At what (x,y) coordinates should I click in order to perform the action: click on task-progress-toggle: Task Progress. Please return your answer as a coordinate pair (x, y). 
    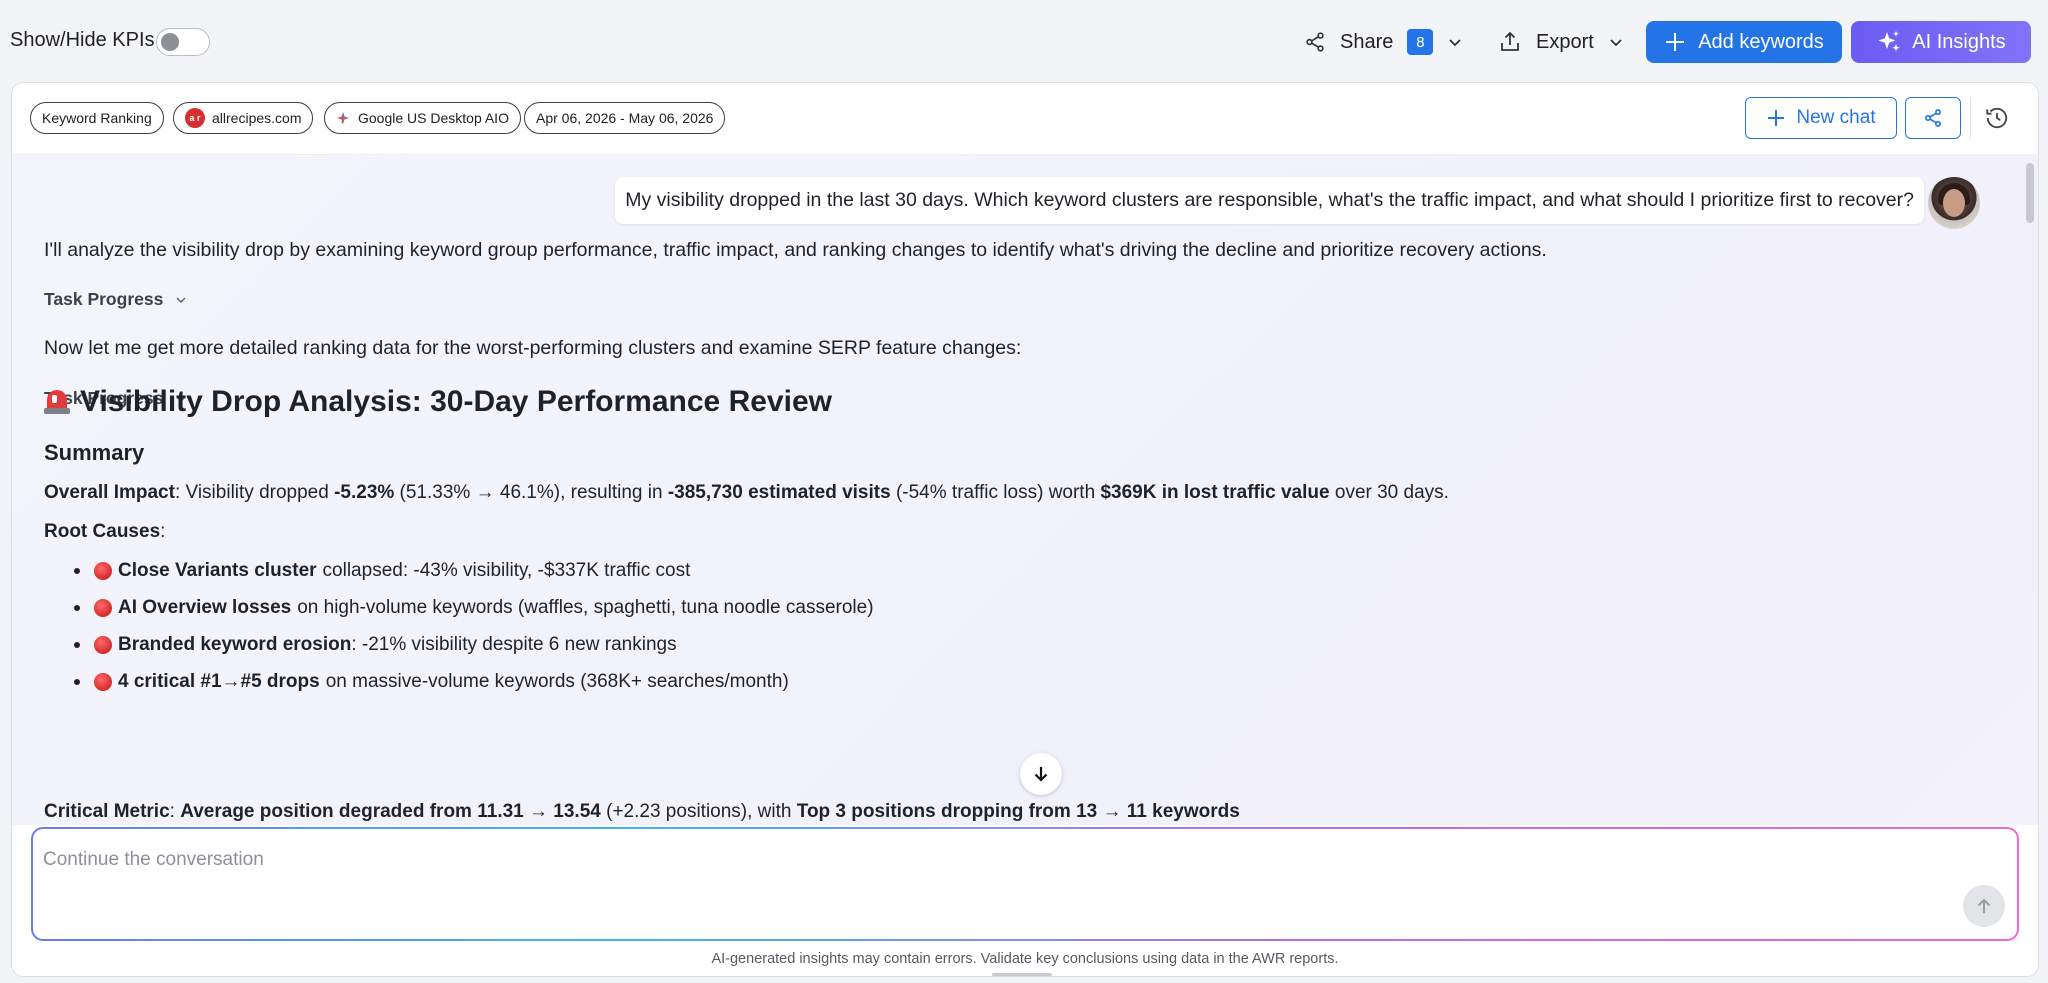
    Looking at the image, I should click on (115, 299).